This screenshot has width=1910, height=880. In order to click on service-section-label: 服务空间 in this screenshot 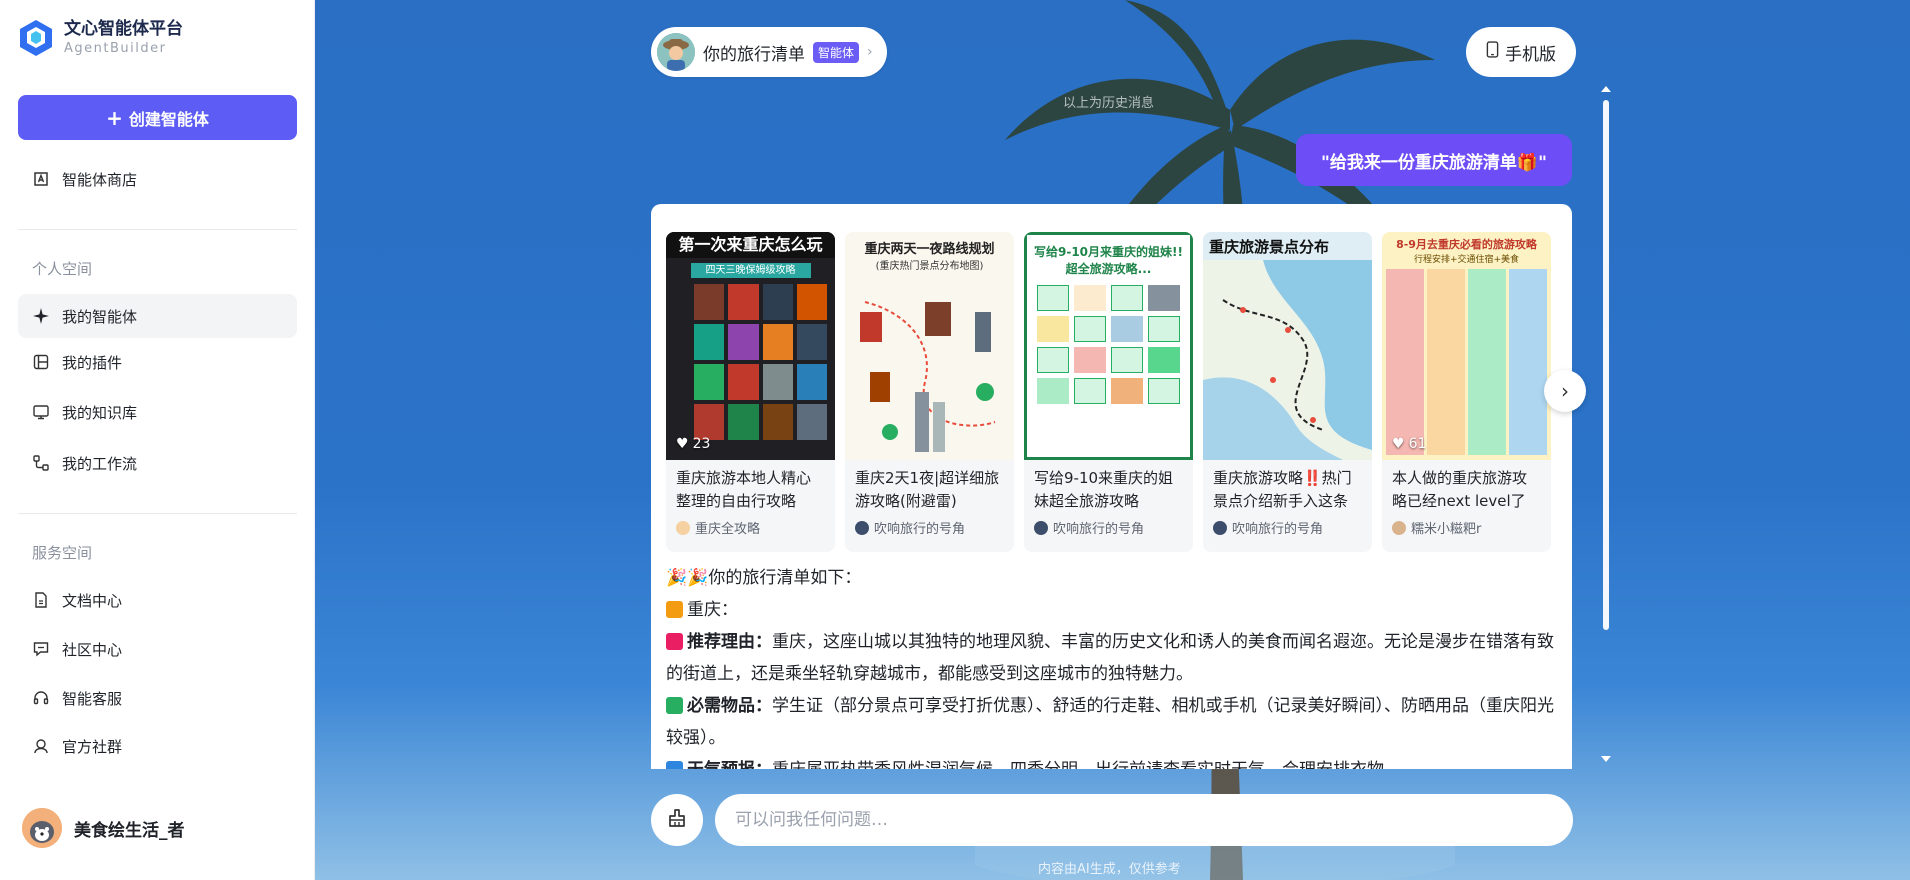, I will do `click(62, 553)`.